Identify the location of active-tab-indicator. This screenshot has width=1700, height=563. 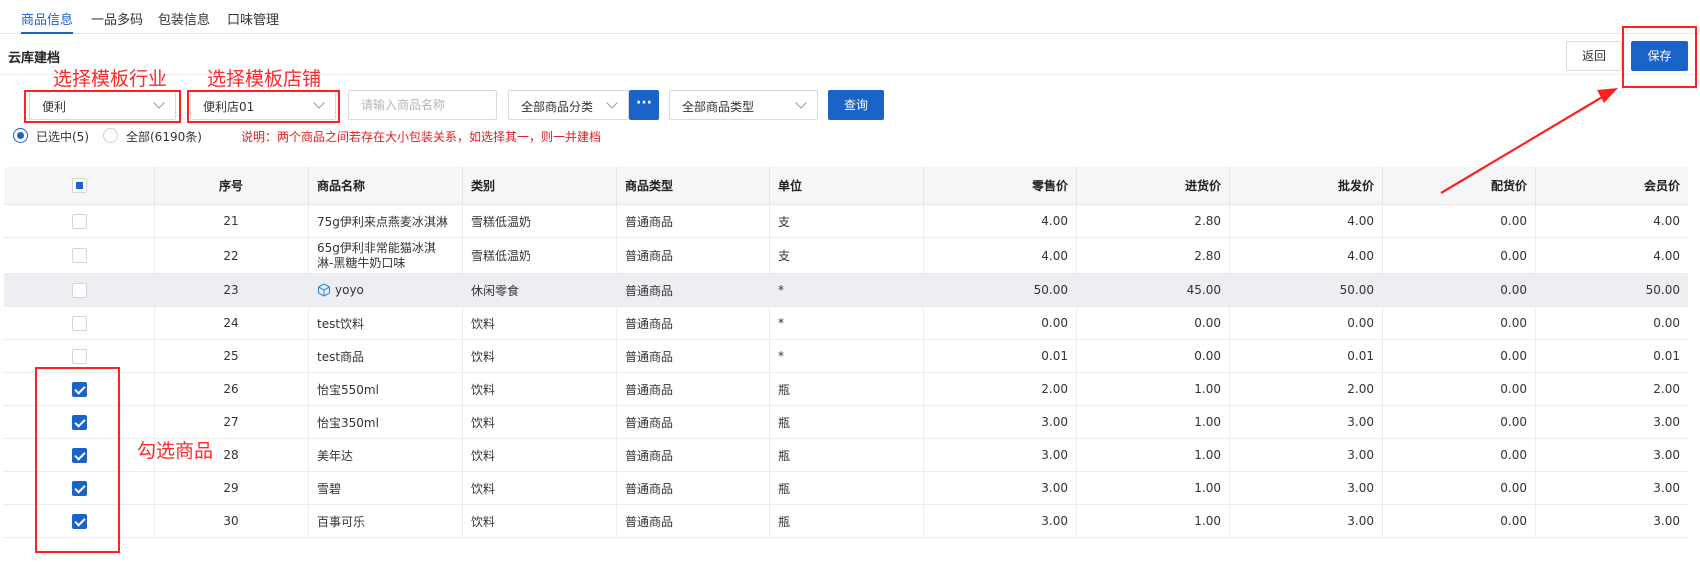
(47, 33).